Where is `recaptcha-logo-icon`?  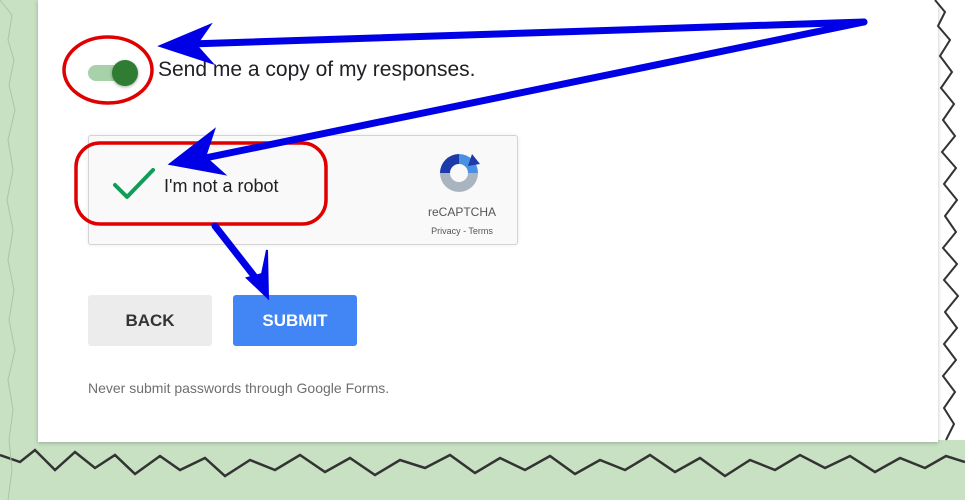 recaptcha-logo-icon is located at coordinates (460, 173).